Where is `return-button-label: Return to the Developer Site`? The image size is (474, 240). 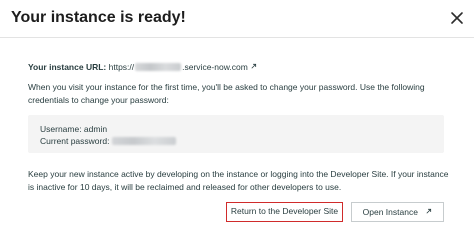 return-button-label: Return to the Developer Site is located at coordinates (284, 211).